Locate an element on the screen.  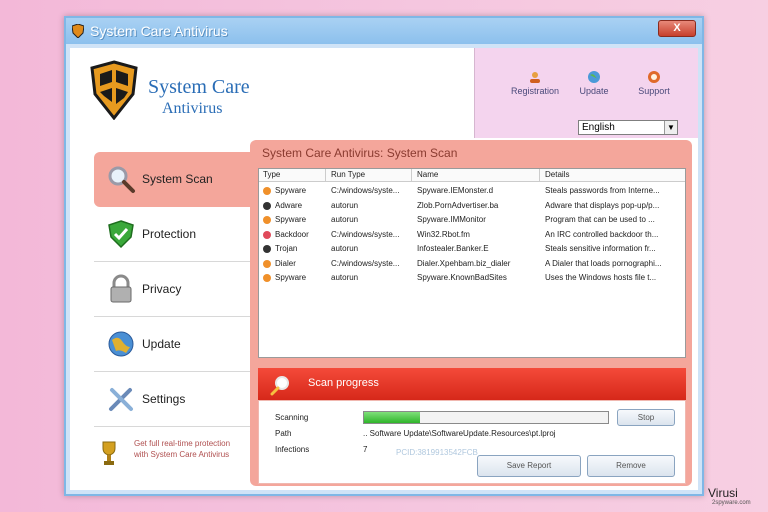
close-button: X is located at coordinates (677, 28).